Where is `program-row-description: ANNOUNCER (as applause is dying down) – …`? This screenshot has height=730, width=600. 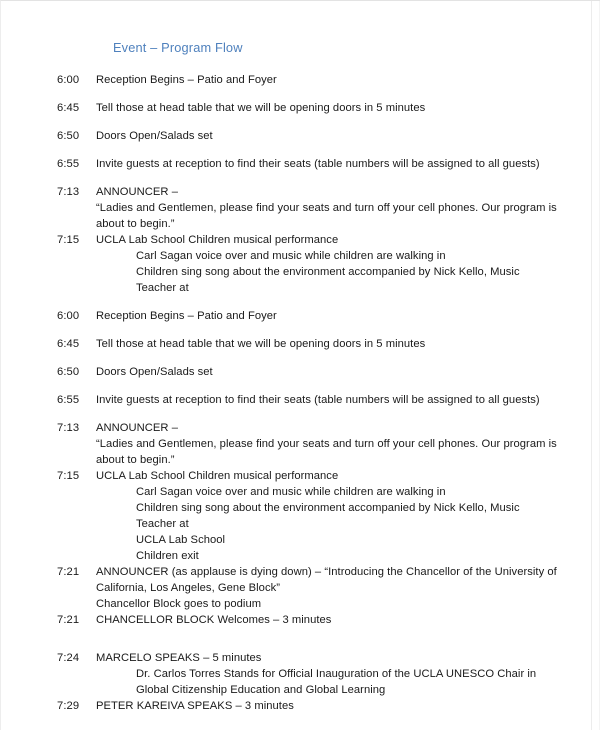
program-row-description: ANNOUNCER (as applause is dying down) – … is located at coordinates (326, 580).